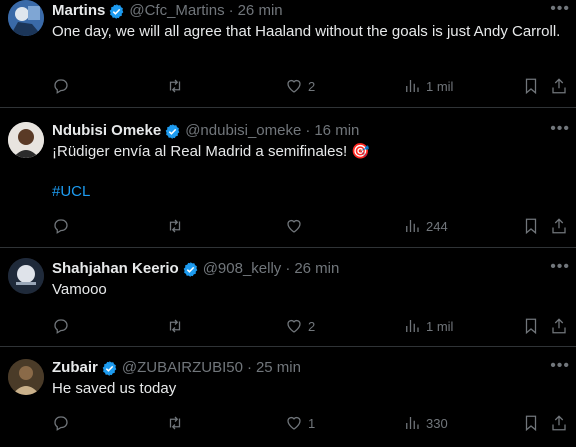 The height and width of the screenshot is (447, 576). I want to click on like-button: 1, so click(300, 423).